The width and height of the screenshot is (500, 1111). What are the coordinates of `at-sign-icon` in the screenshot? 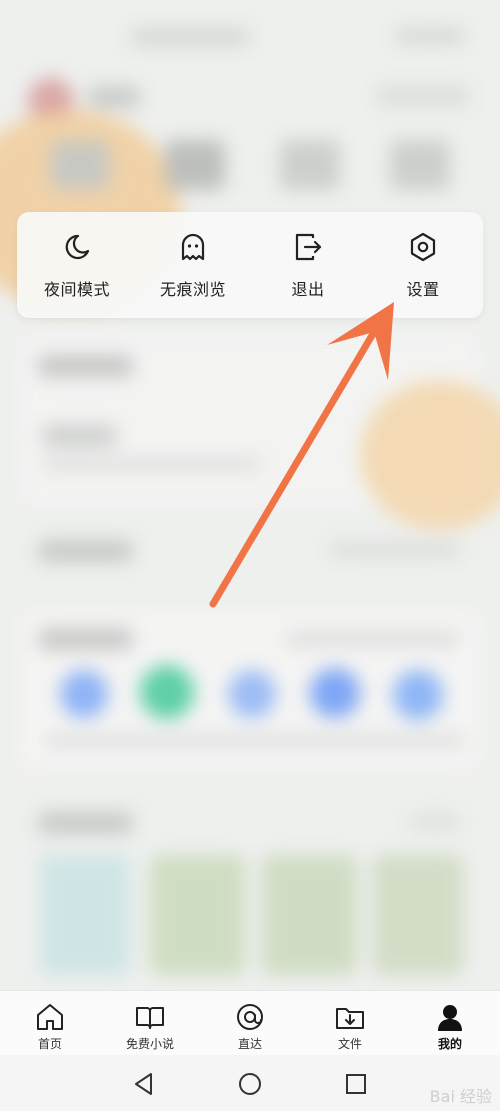 It's located at (250, 1017).